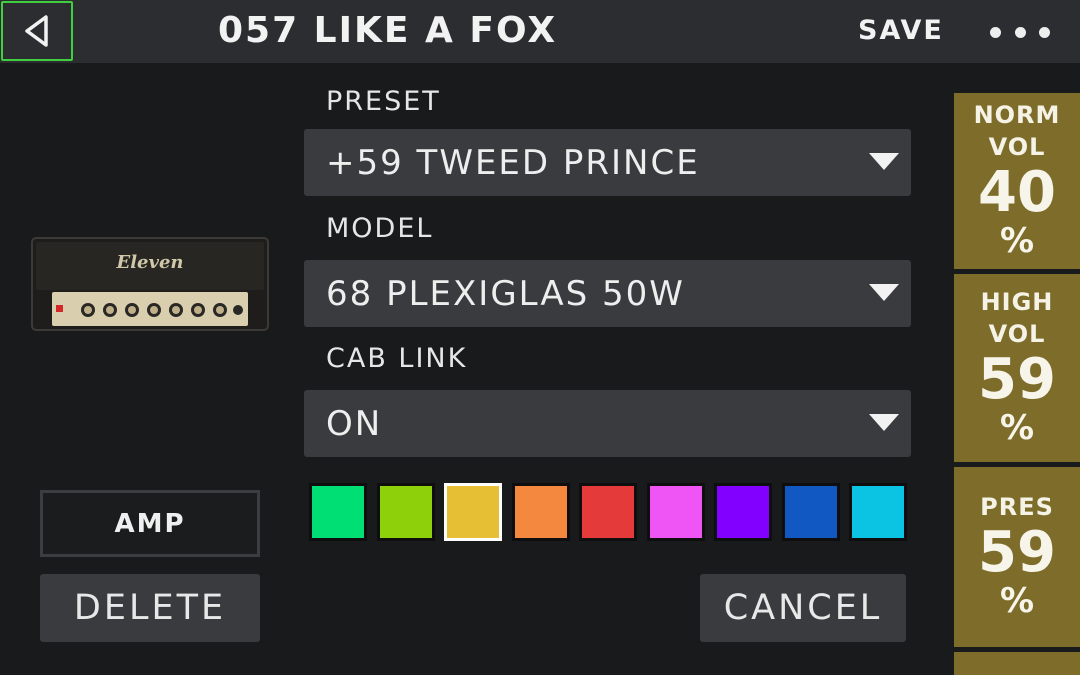 Image resolution: width=1080 pixels, height=675 pixels. What do you see at coordinates (383, 101) in the screenshot?
I see `preset-label: PRESET` at bounding box center [383, 101].